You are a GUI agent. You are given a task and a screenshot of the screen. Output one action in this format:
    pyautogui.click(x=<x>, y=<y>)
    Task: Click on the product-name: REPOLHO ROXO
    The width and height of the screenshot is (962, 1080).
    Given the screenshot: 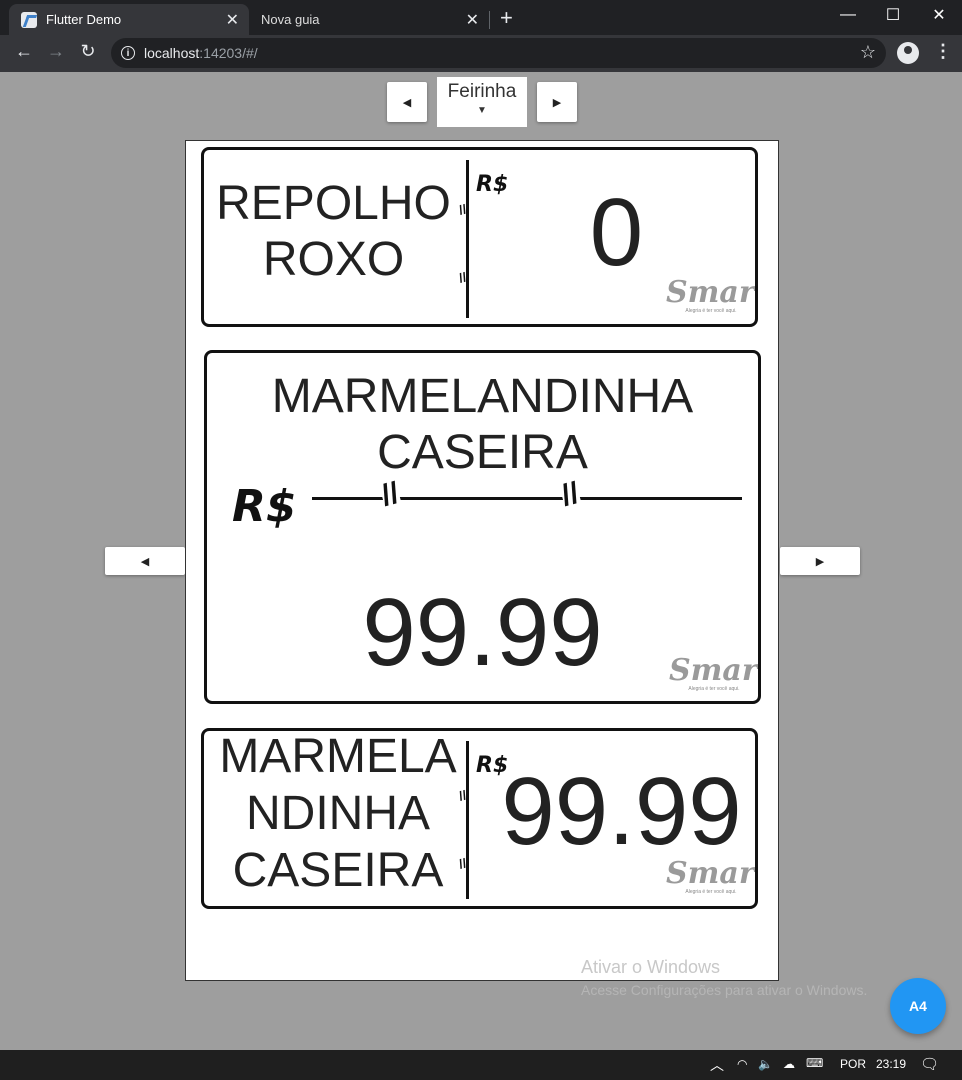 What is the action you would take?
    pyautogui.click(x=333, y=232)
    